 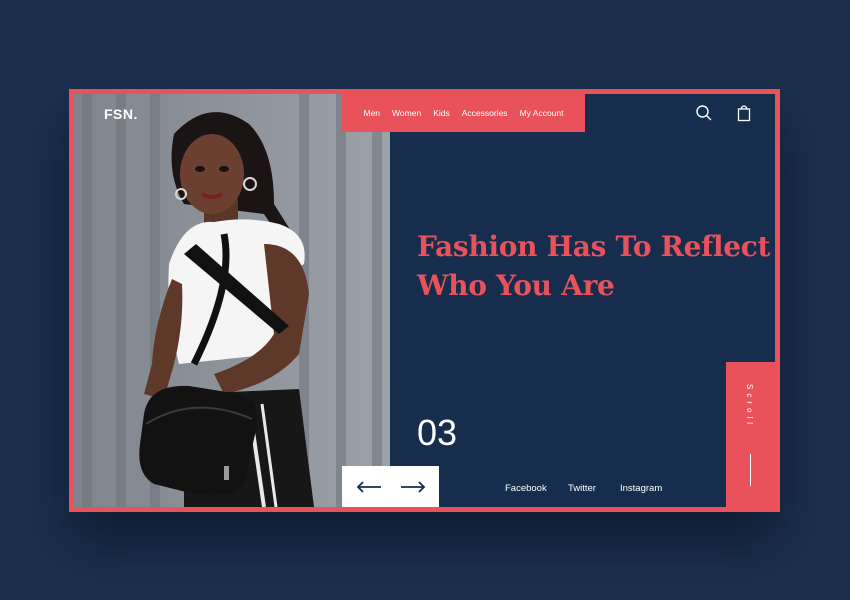 I want to click on hero-headline: Fashion Has To Reflect Who You Are, so click(x=596, y=266).